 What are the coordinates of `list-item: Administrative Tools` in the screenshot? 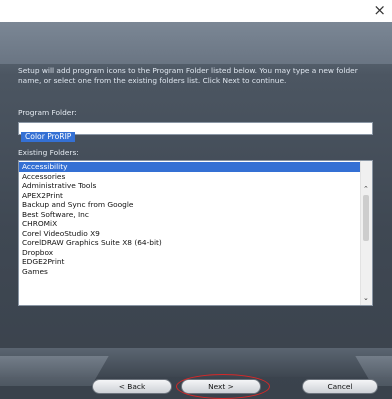 It's located at (189, 186).